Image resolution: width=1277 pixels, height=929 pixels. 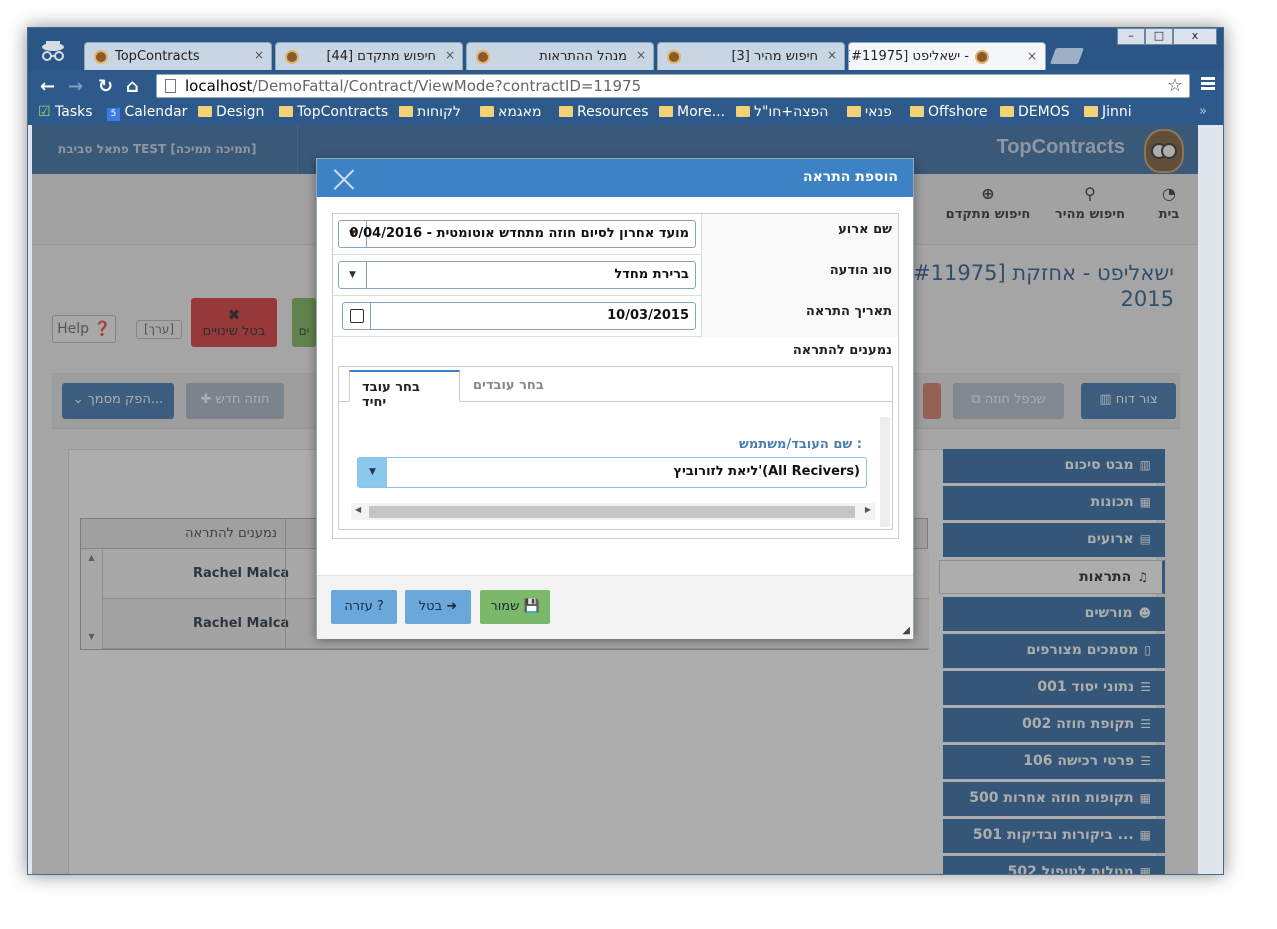 I want to click on label-cell: תאריך התראה, so click(x=799, y=316).